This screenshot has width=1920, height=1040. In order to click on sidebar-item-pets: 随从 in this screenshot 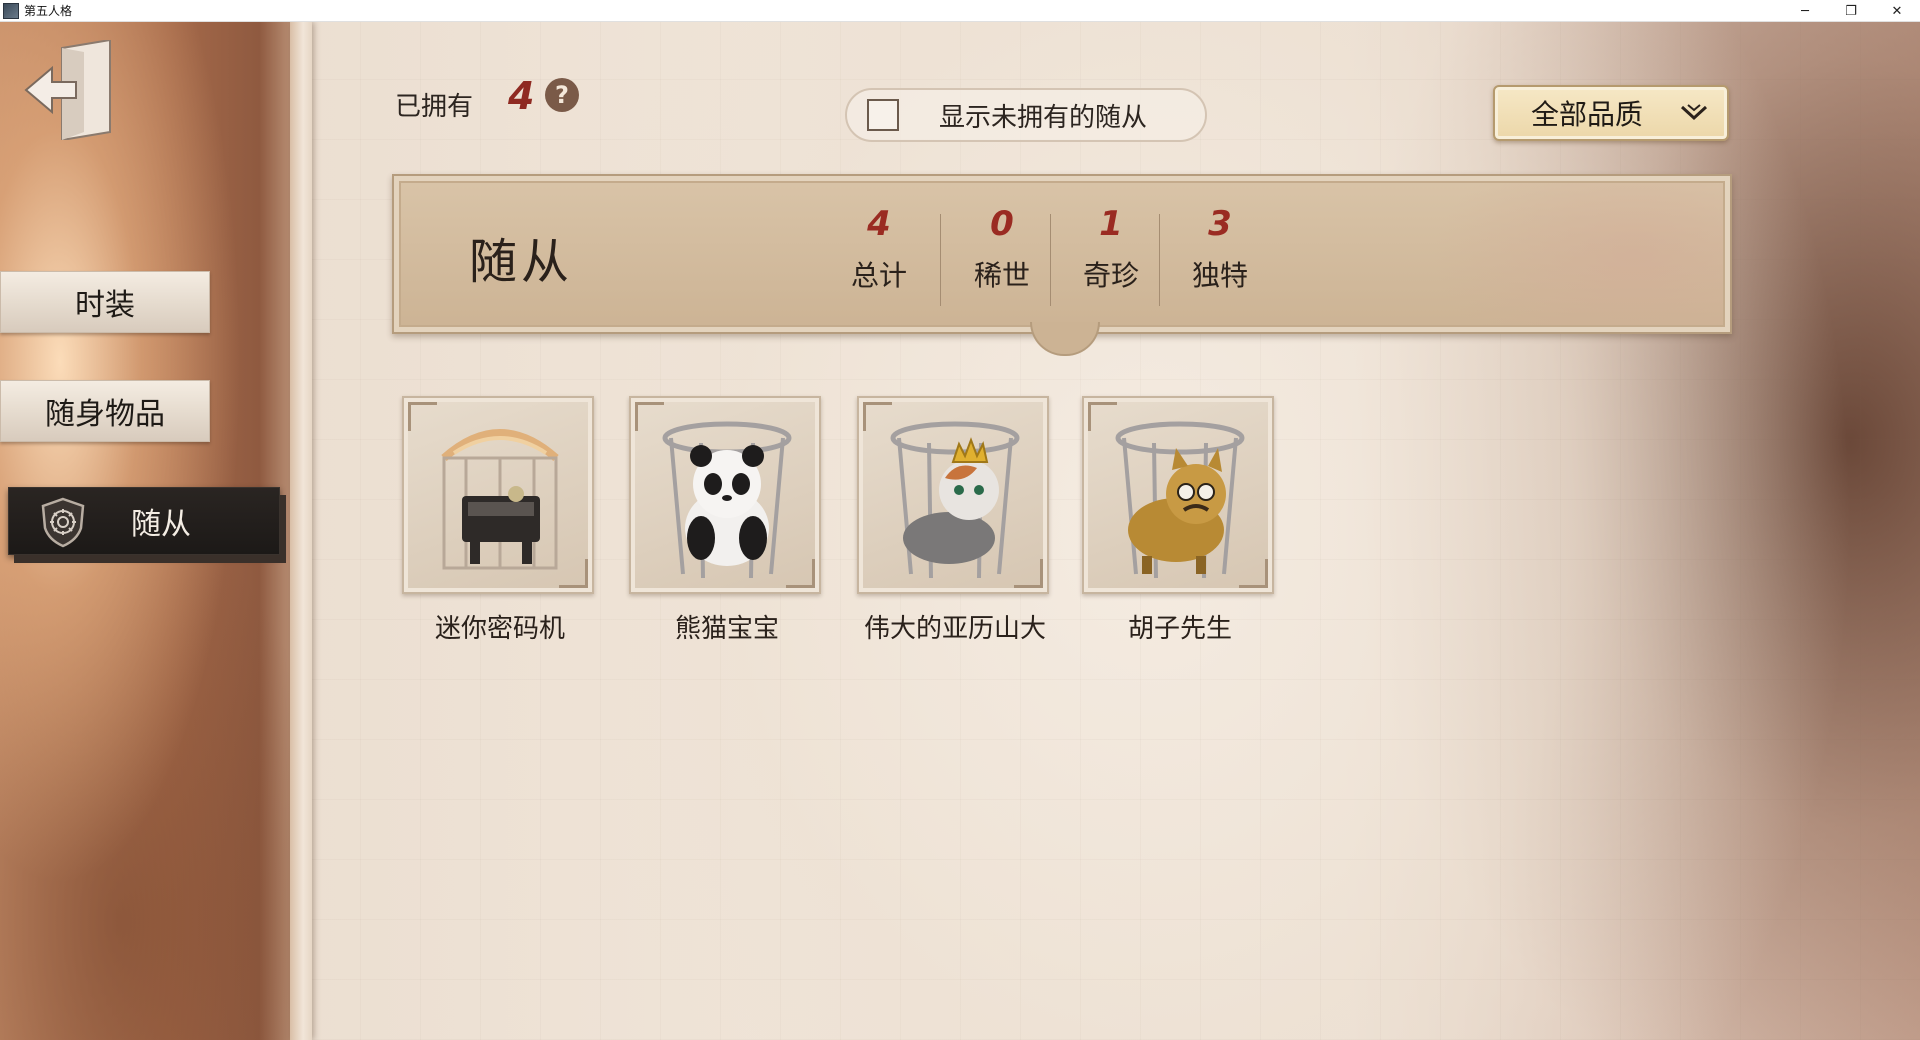, I will do `click(144, 521)`.